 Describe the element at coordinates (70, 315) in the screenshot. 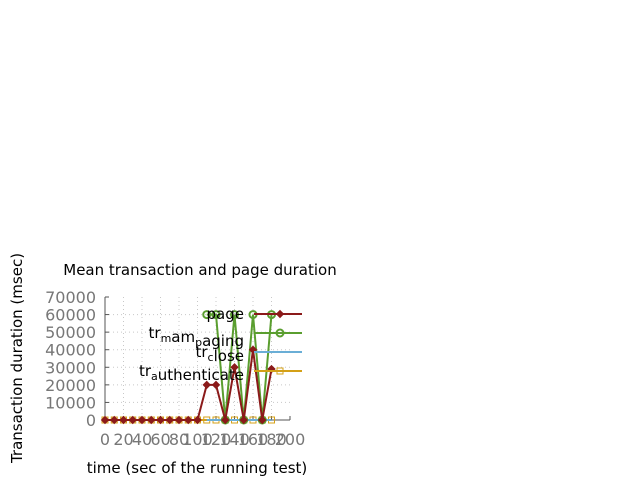

I see `y-tick-label: 60000` at that location.